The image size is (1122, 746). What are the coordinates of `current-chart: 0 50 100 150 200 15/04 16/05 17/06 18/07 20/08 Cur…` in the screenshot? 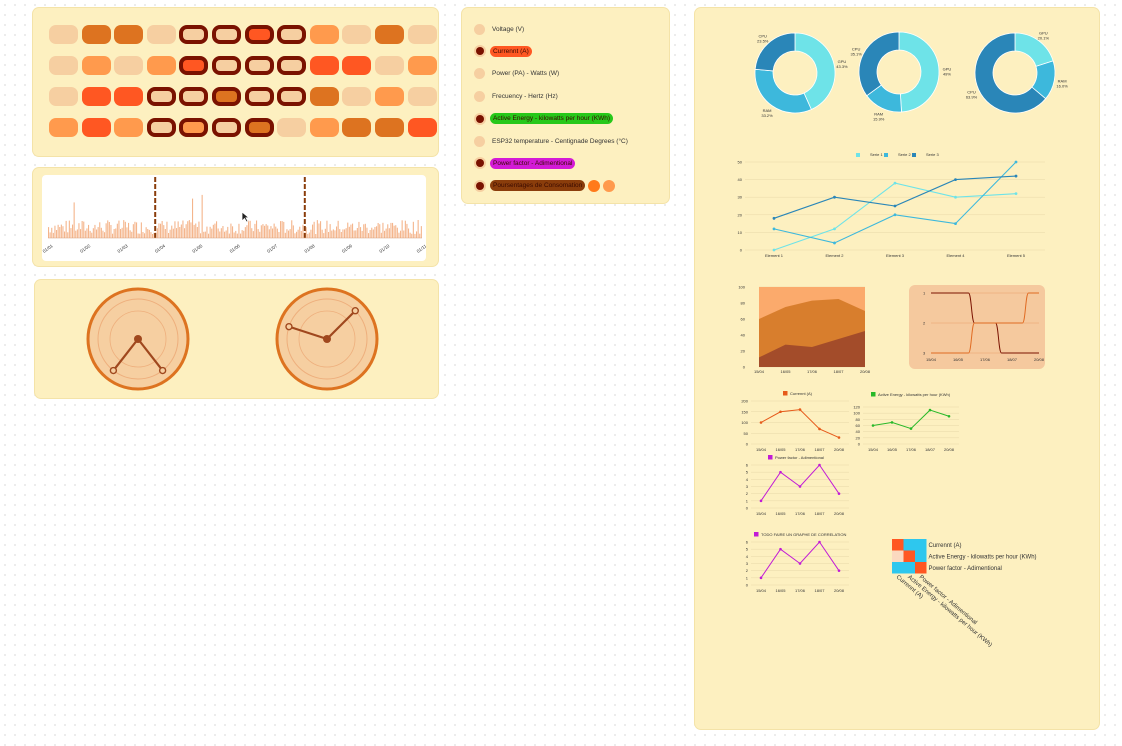 It's located at (795, 421).